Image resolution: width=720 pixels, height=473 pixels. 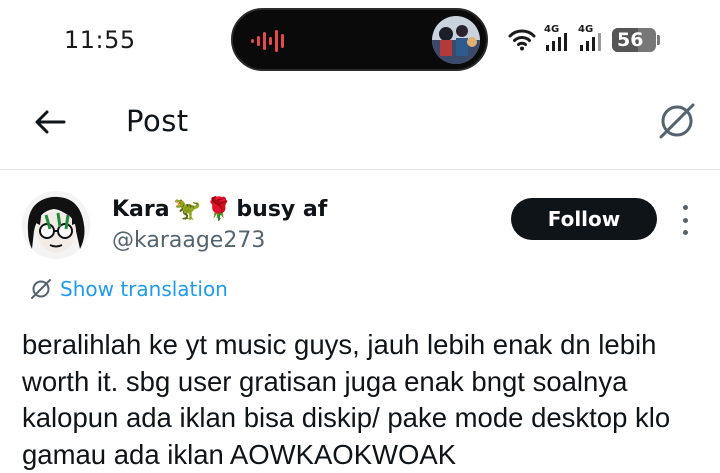 I want to click on user-handle: @karaage273, so click(x=188, y=240).